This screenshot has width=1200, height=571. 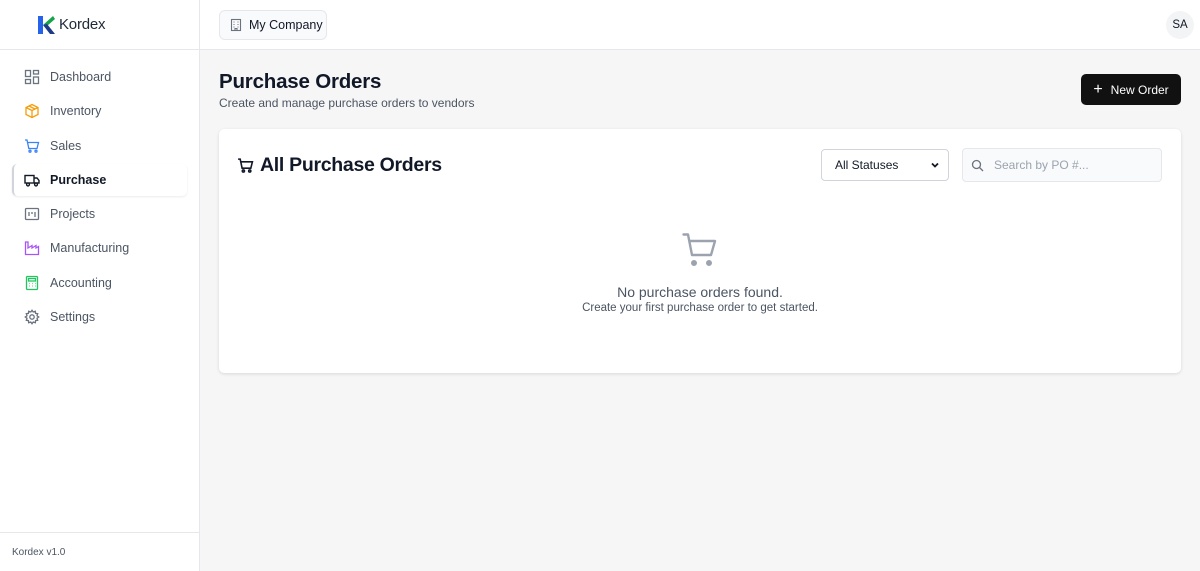 I want to click on sidebar-item-label: Dashboard, so click(x=81, y=77).